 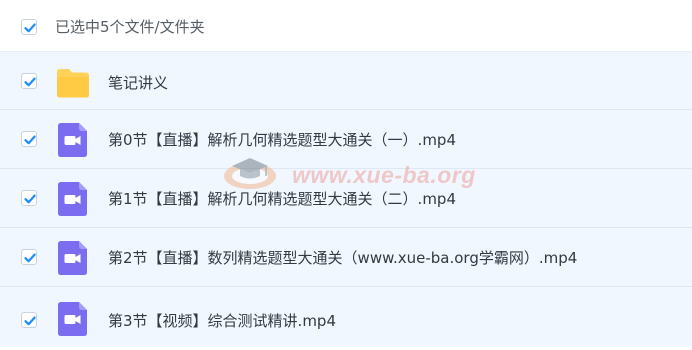 What do you see at coordinates (222, 321) in the screenshot?
I see `file-name: 第3节【视频】综合测试精讲.mp4` at bounding box center [222, 321].